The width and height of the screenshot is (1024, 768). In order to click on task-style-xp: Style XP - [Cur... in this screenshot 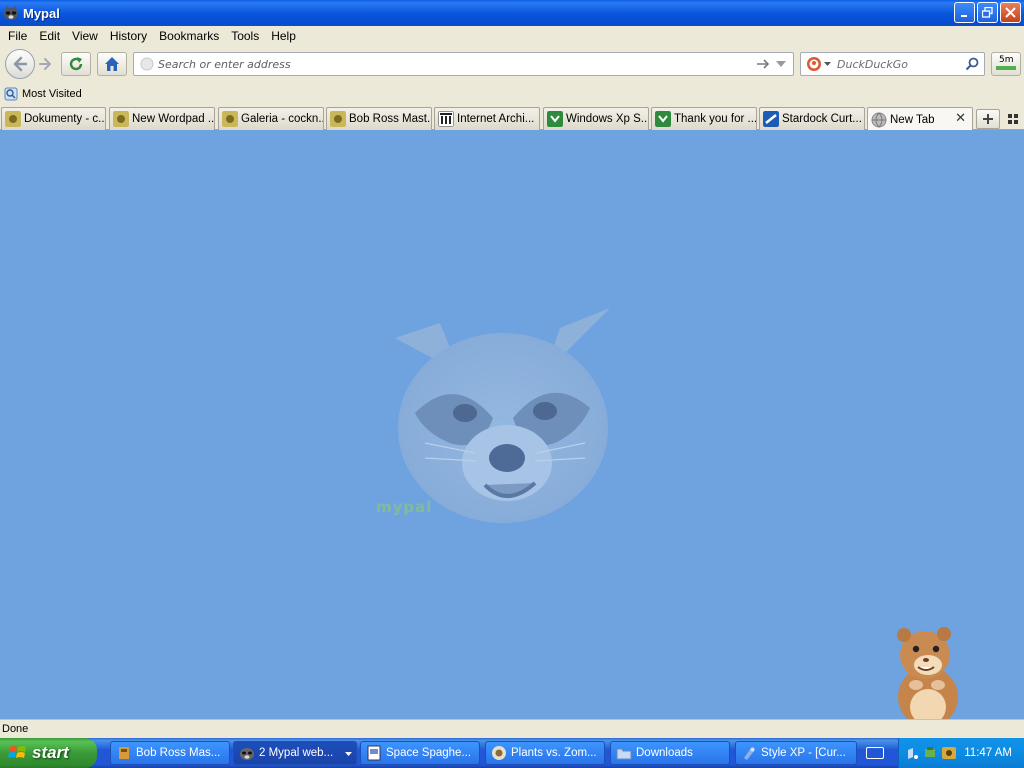, I will do `click(796, 753)`.